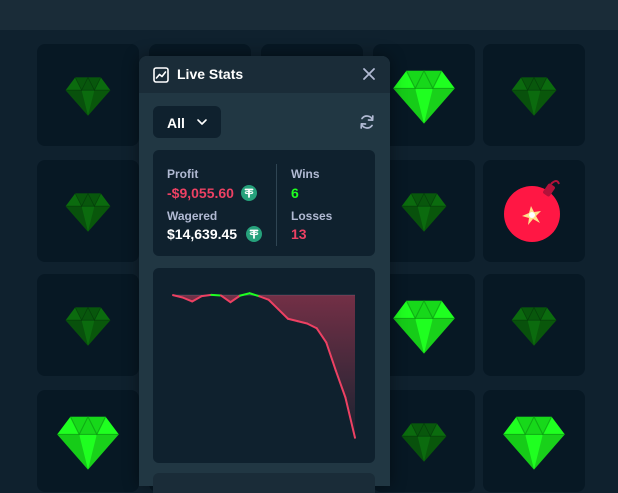 This screenshot has height=493, width=618. Describe the element at coordinates (264, 483) in the screenshot. I see `panel-footer-box` at that location.